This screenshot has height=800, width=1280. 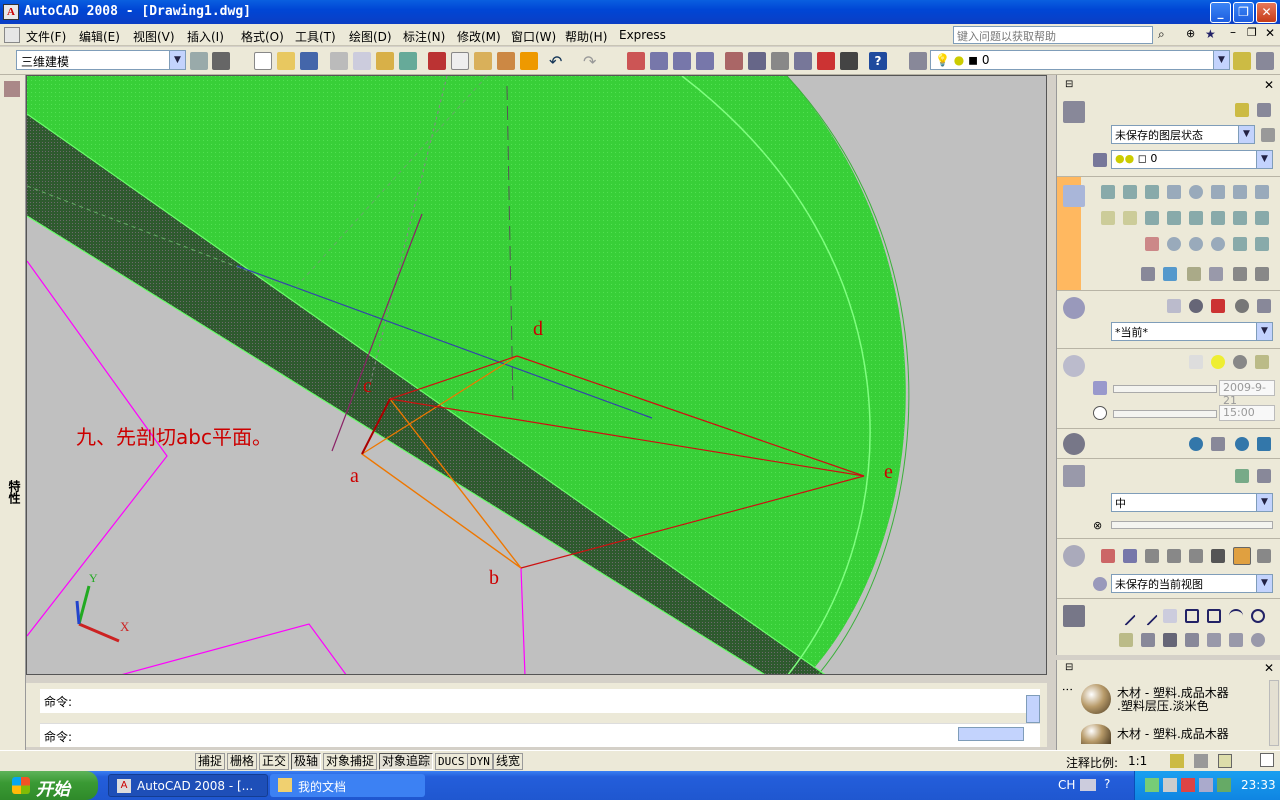 I want to click on block-editor-icon, so click(x=529, y=61).